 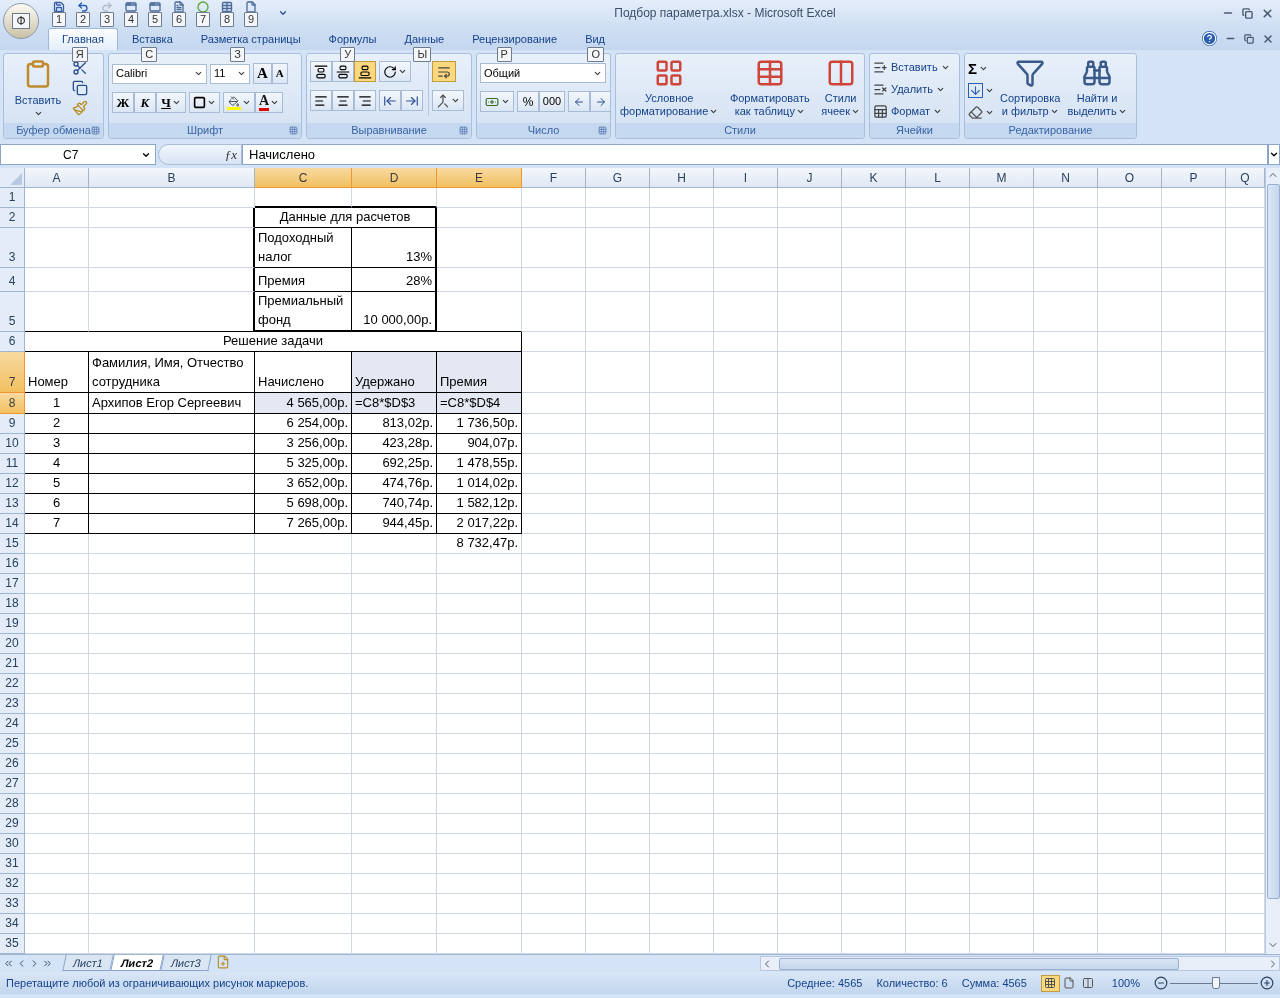 I want to click on editing-button: Сортировка и фильтр, so click(x=1030, y=88).